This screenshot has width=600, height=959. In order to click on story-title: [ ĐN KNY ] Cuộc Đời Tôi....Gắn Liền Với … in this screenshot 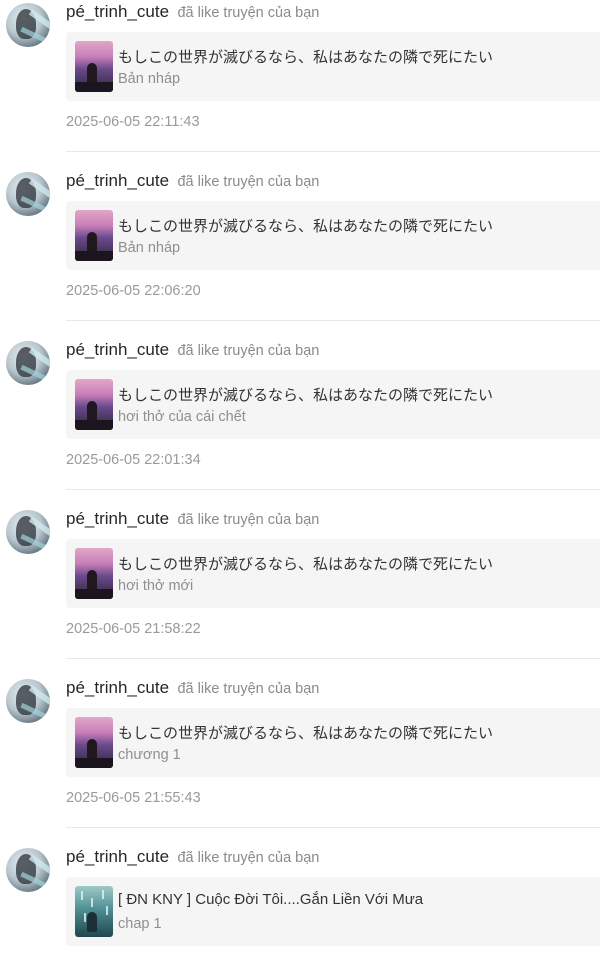, I will do `click(271, 899)`.